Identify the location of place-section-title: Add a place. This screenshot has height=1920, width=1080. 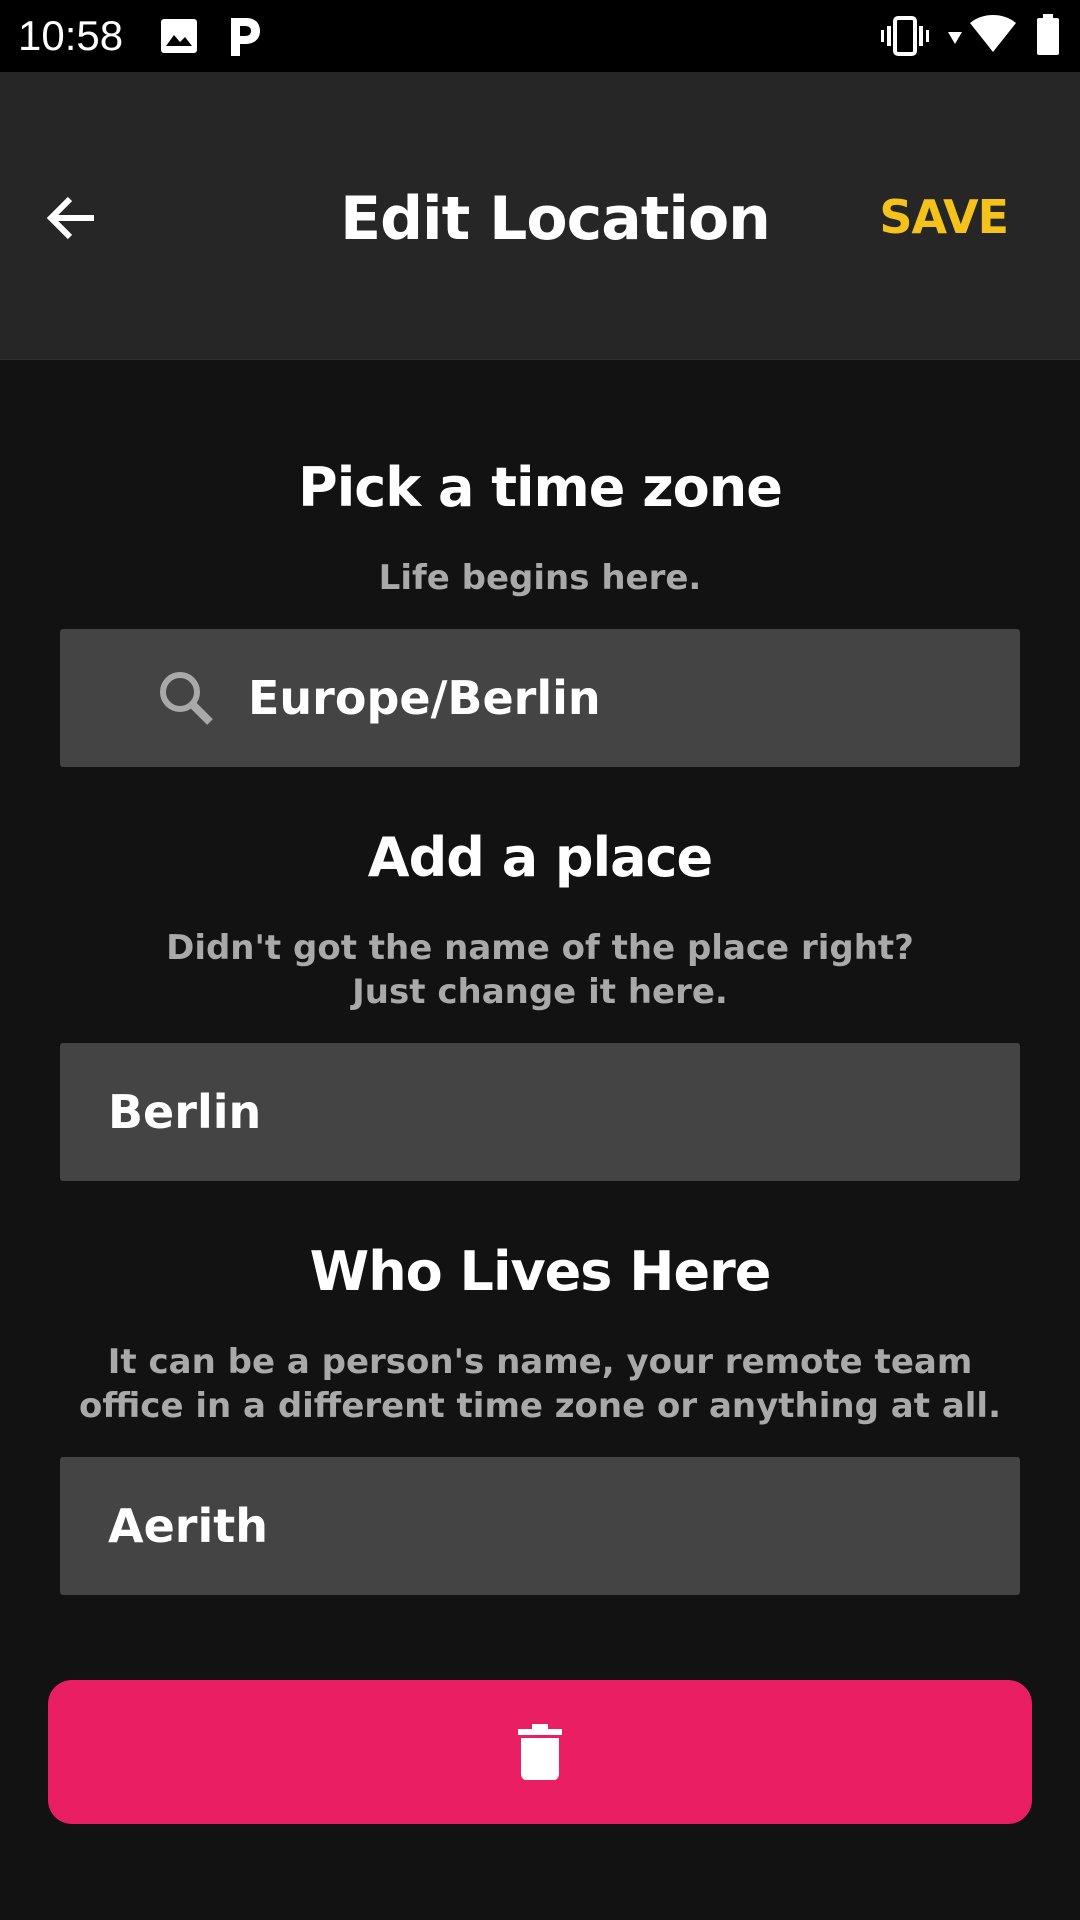
(540, 857).